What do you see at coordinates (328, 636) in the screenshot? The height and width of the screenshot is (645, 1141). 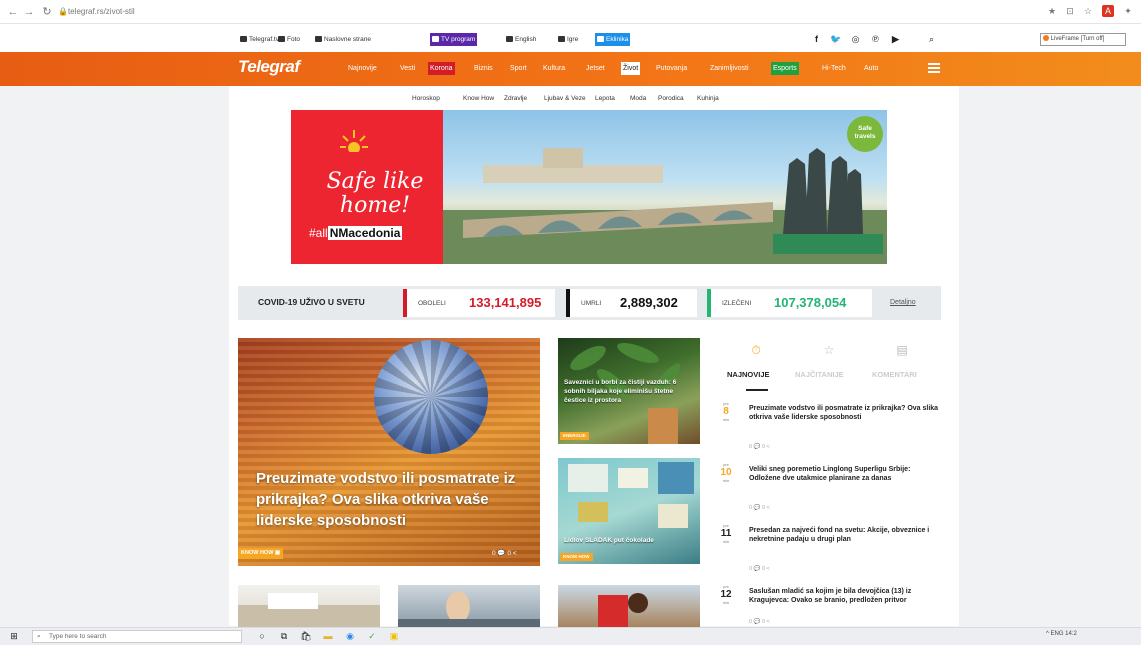 I see `file-explorer-icon: ▬` at bounding box center [328, 636].